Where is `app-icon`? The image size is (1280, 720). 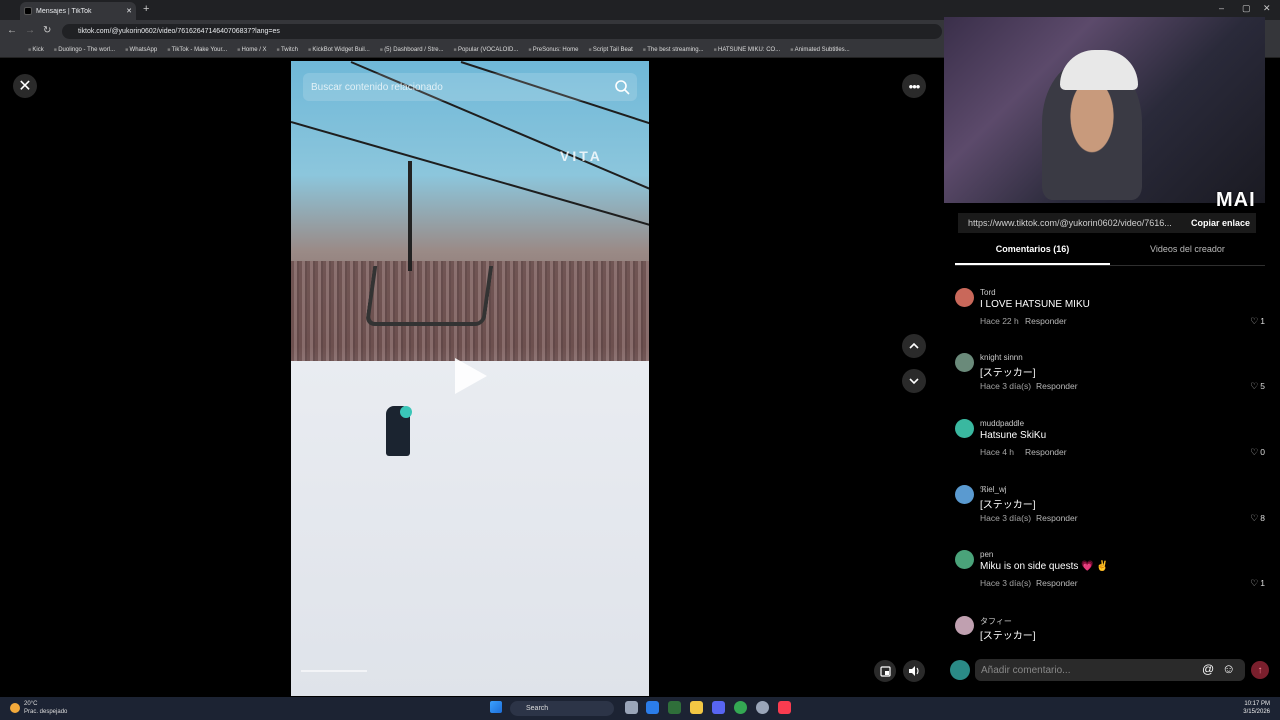 app-icon is located at coordinates (674, 707).